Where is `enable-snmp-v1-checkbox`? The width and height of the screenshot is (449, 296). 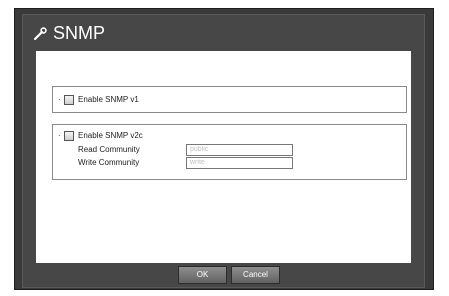
enable-snmp-v1-checkbox is located at coordinates (69, 100).